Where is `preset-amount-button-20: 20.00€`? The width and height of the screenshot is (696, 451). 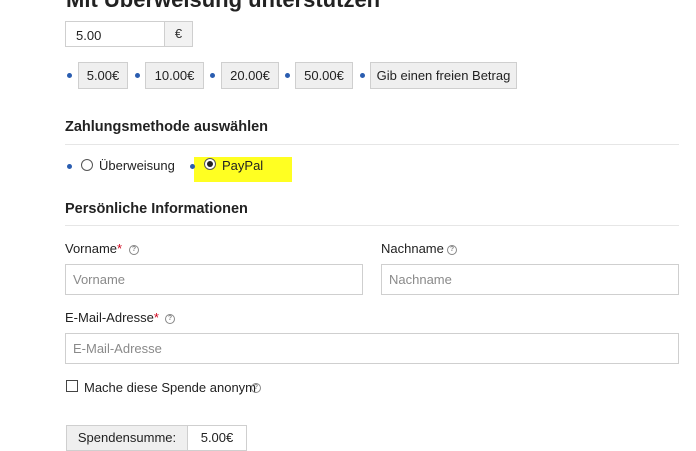
preset-amount-button-20: 20.00€ is located at coordinates (250, 75).